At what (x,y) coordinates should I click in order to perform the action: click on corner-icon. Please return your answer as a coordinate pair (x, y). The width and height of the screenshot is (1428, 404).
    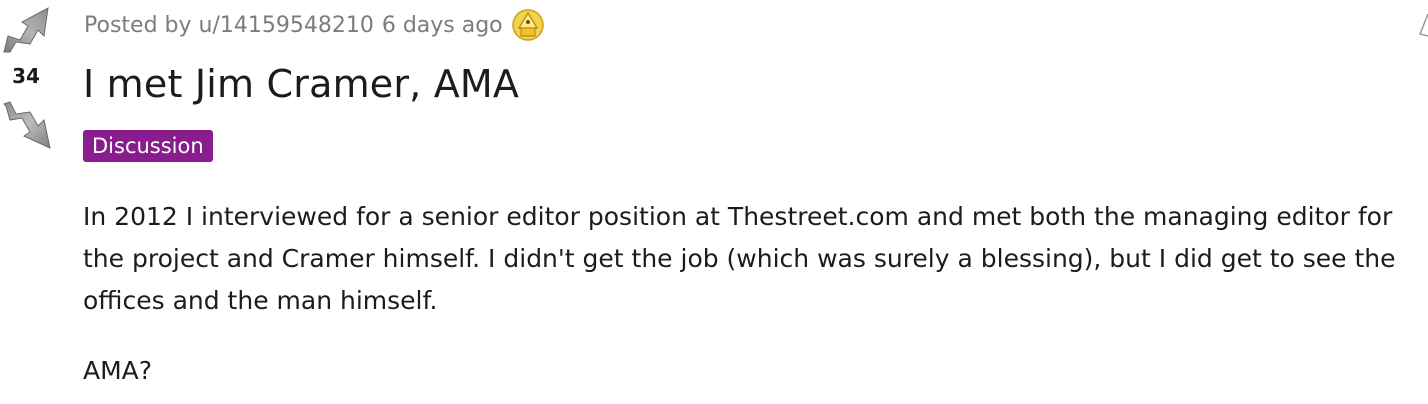
    Looking at the image, I should click on (1423, 25).